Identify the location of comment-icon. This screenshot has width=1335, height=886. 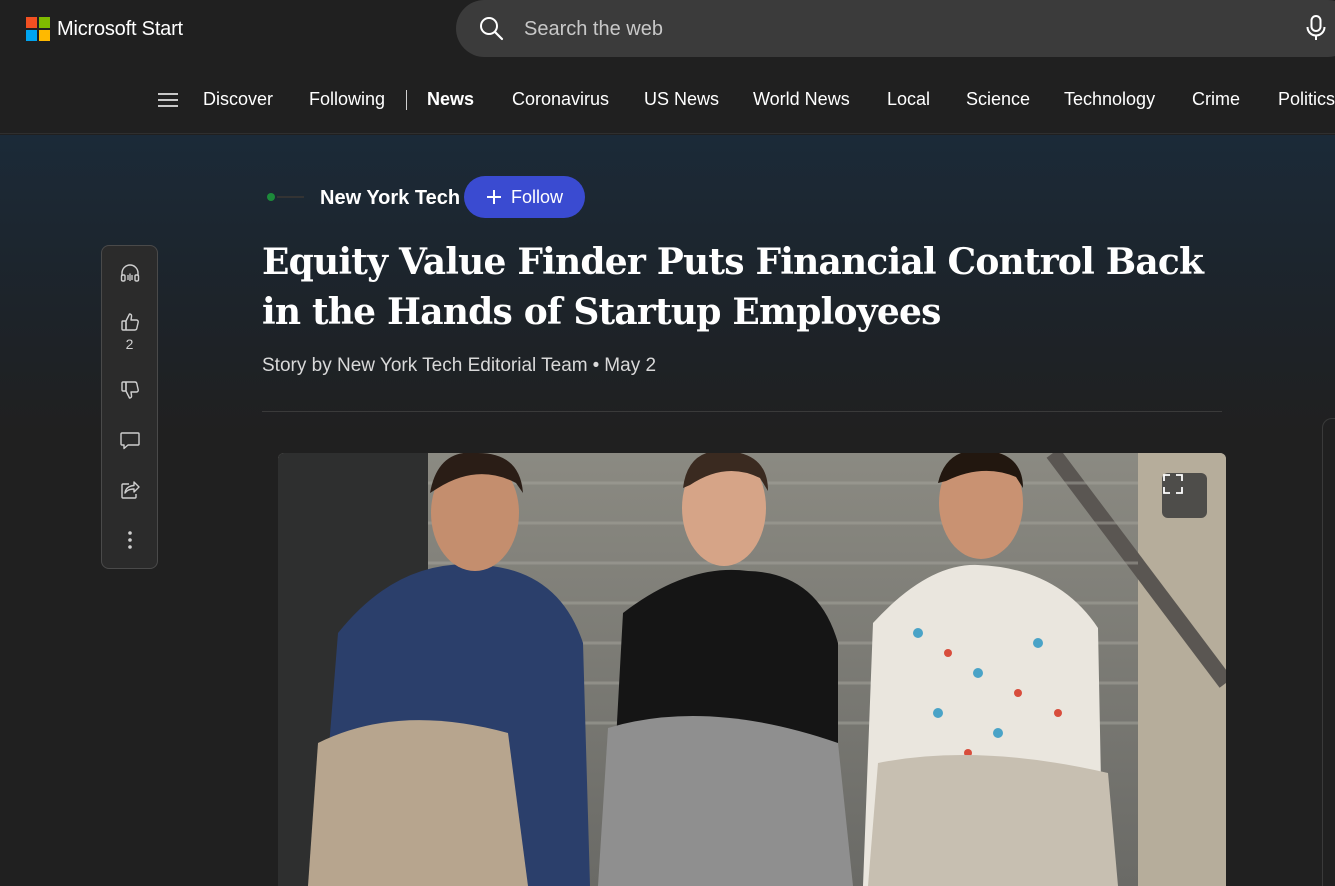
(129, 441).